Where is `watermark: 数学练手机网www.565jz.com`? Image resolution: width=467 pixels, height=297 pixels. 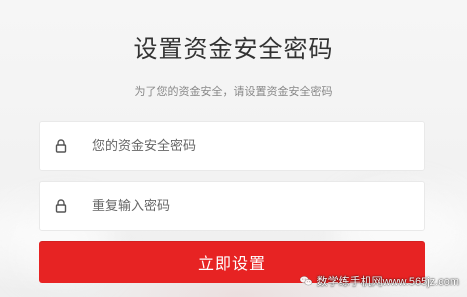
watermark: 数学练手机网www.565jz.com is located at coordinates (379, 281).